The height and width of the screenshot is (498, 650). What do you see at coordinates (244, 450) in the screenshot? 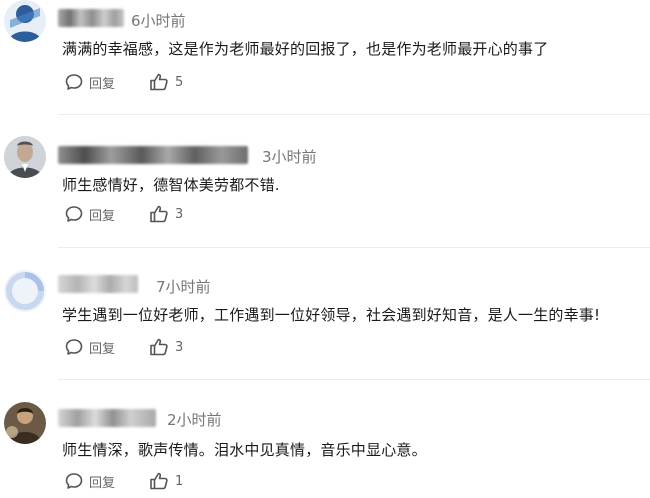
I see `comment-text: 师生情深，歌声传情。泪水中见真情，音乐中显心意。` at bounding box center [244, 450].